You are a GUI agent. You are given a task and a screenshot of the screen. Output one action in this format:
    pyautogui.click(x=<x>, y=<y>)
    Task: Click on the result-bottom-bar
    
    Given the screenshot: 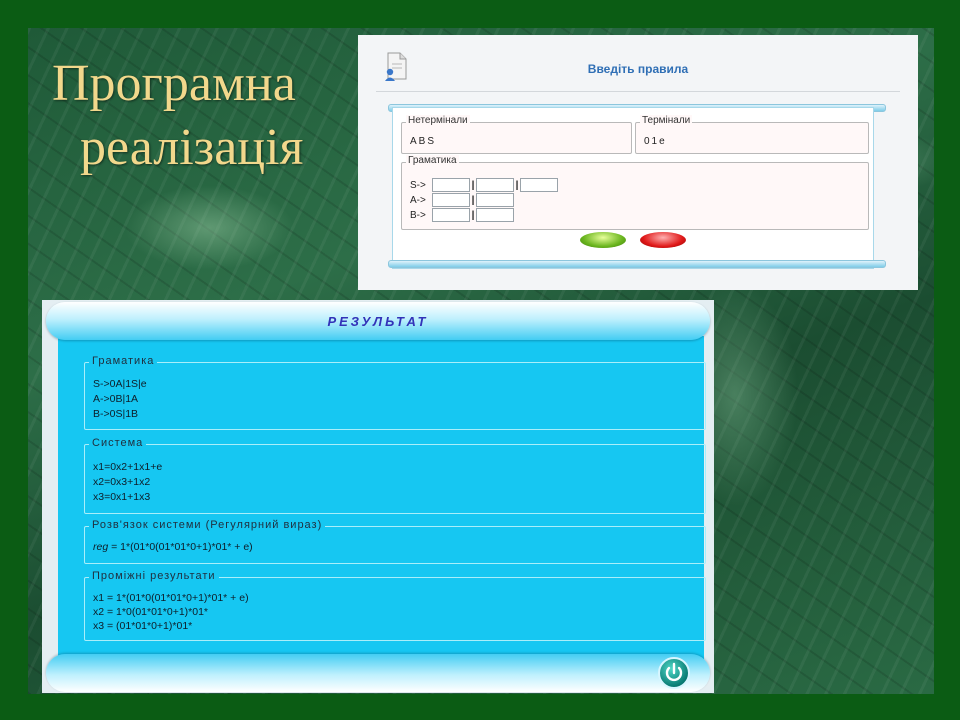 What is the action you would take?
    pyautogui.click(x=378, y=673)
    